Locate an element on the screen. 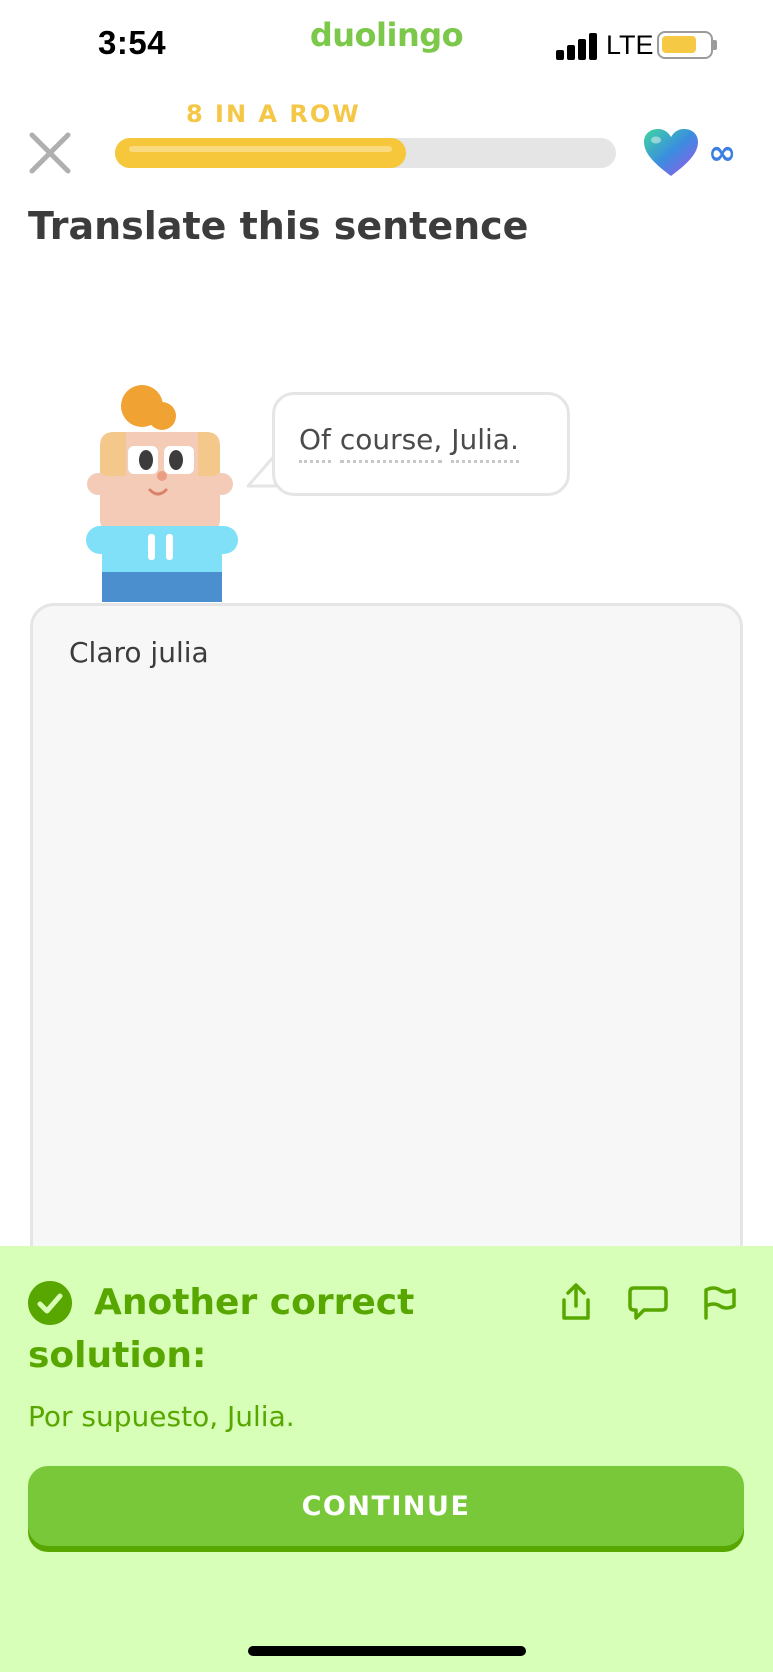 The height and width of the screenshot is (1672, 773). battery-tip is located at coordinates (715, 45).